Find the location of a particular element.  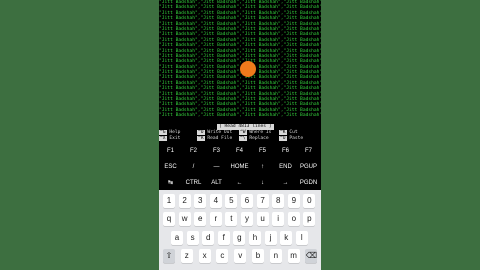

key-6: 6 is located at coordinates (247, 201).